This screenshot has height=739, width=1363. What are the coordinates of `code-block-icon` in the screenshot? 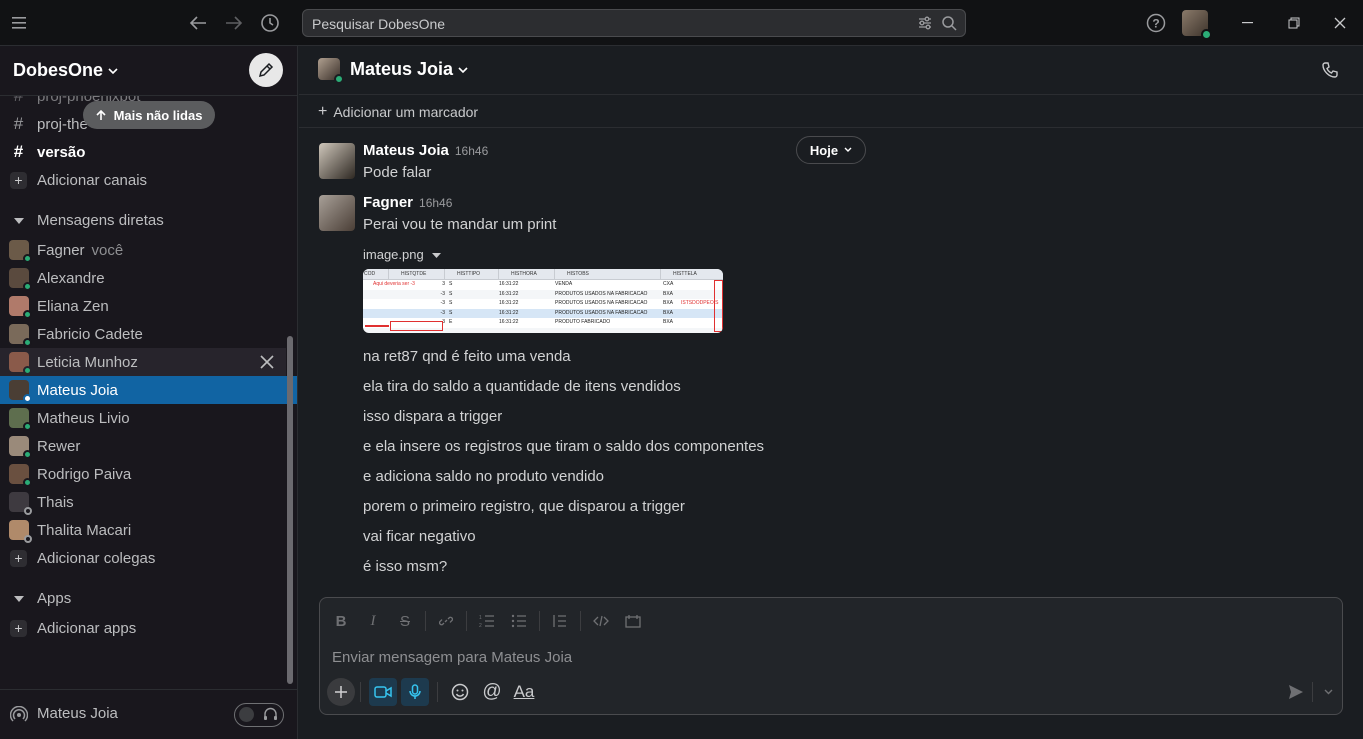 It's located at (633, 621).